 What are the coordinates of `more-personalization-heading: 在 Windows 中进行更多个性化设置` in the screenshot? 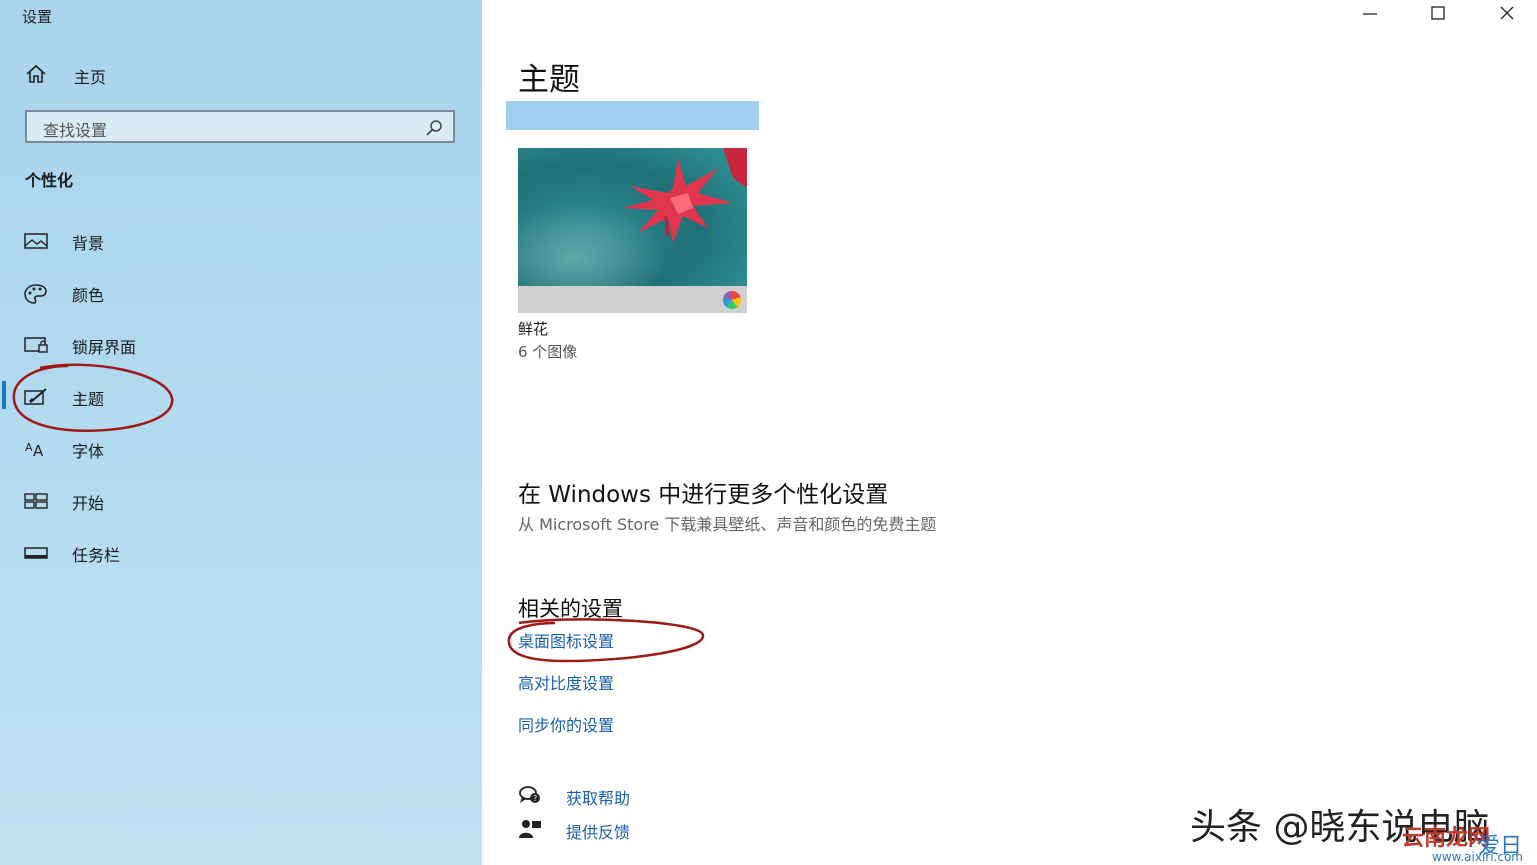 It's located at (703, 495).